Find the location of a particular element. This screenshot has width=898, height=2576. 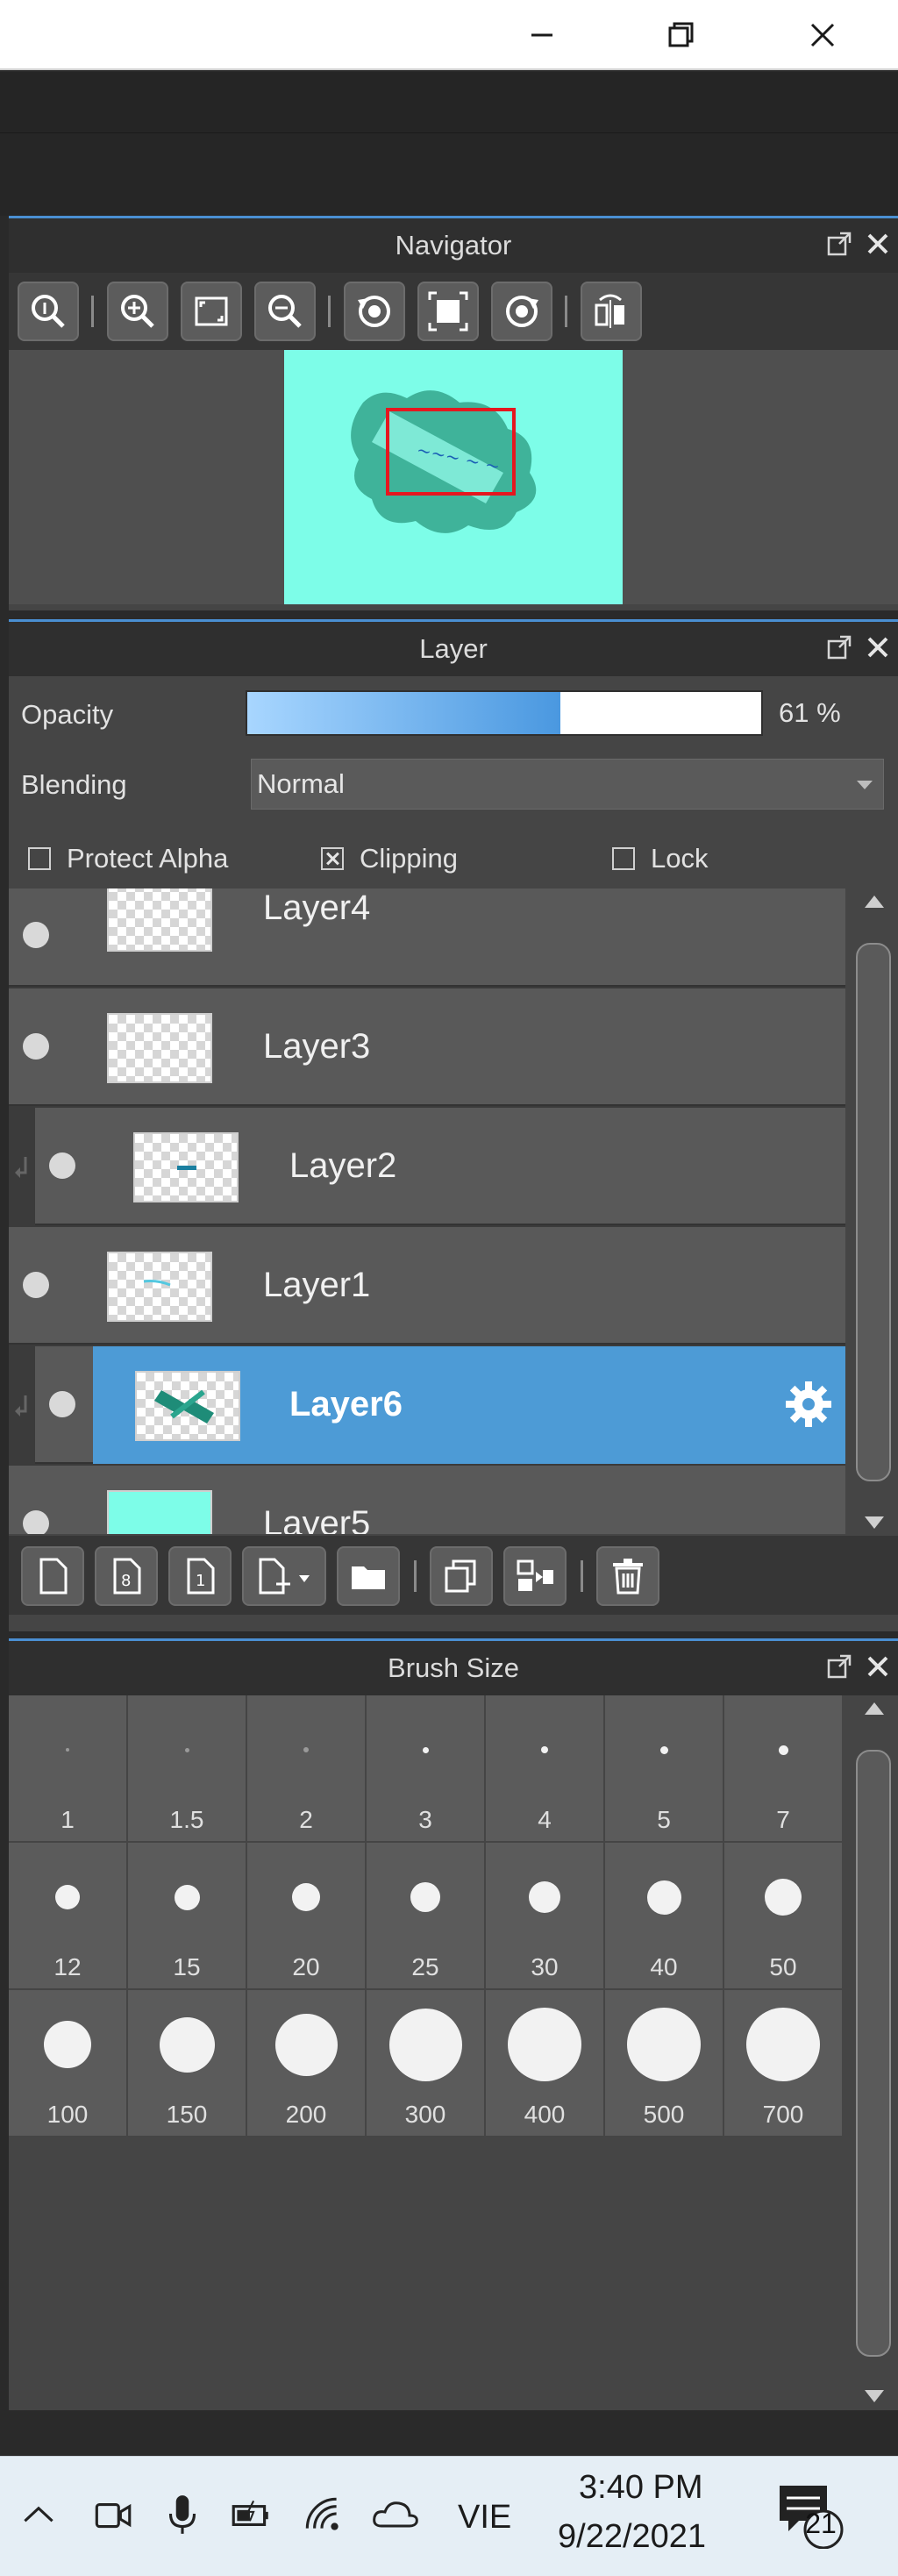

flip-icon is located at coordinates (609, 311).